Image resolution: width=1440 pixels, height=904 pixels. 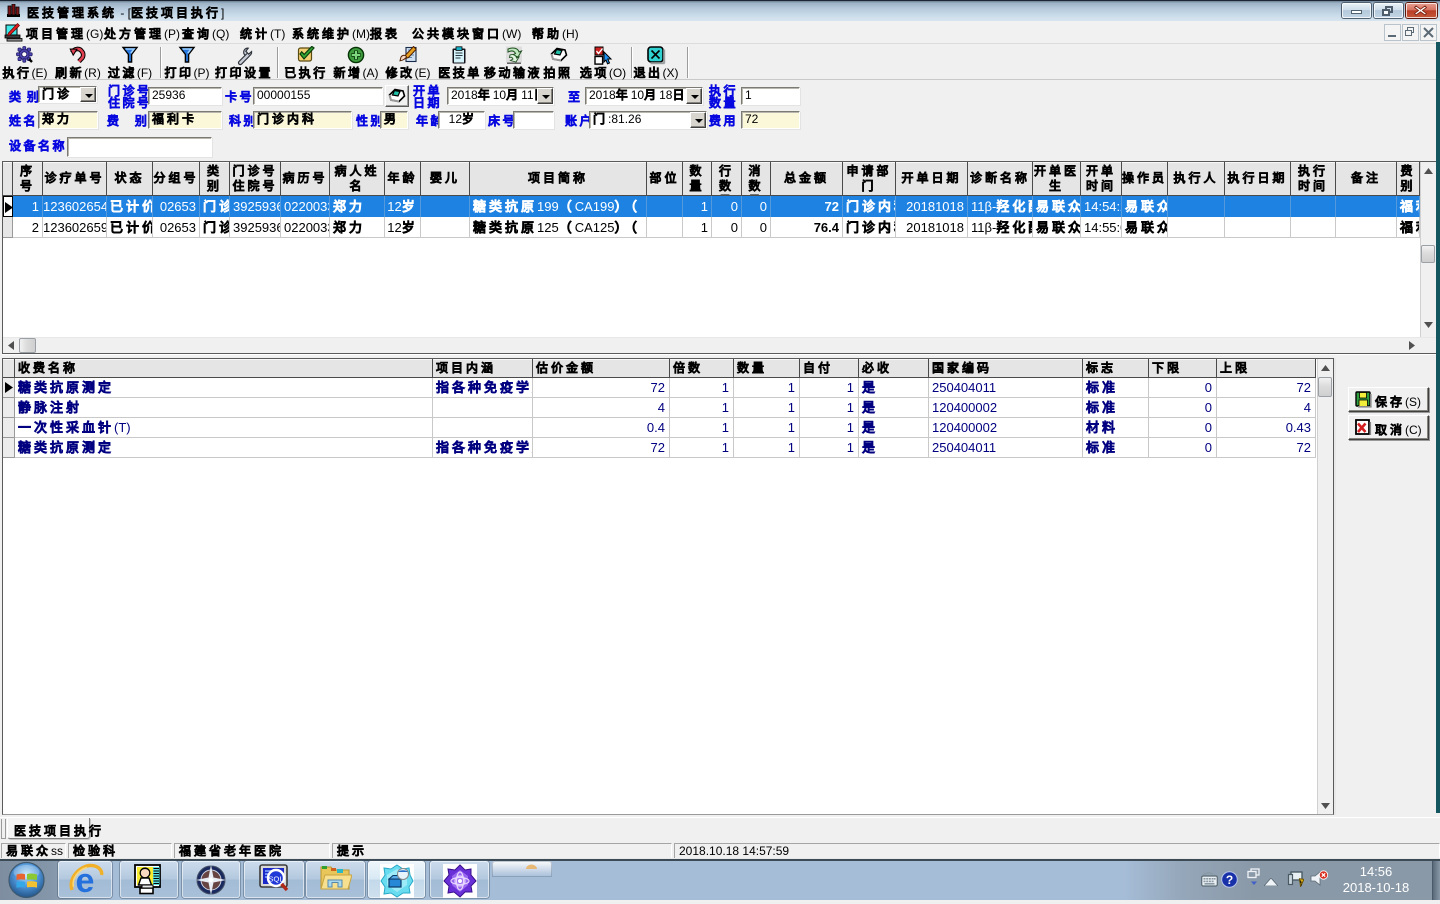 What do you see at coordinates (275, 879) in the screenshot?
I see `svg-text: SQL` at bounding box center [275, 879].